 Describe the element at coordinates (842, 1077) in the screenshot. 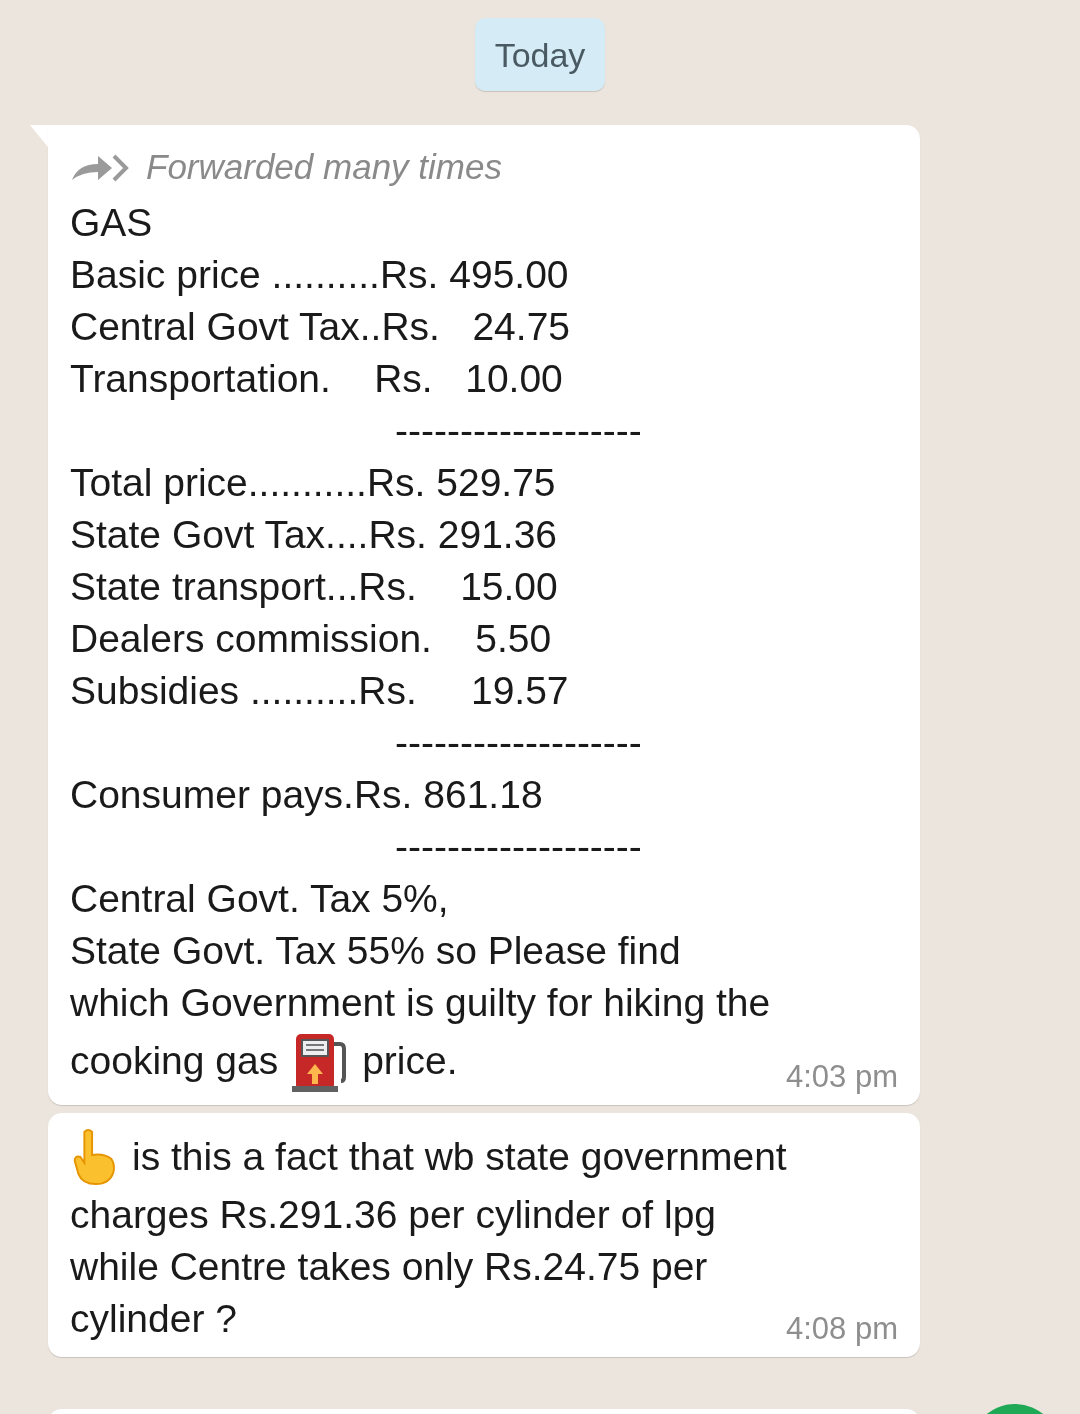

I see `message-time: 4:03 pm` at that location.